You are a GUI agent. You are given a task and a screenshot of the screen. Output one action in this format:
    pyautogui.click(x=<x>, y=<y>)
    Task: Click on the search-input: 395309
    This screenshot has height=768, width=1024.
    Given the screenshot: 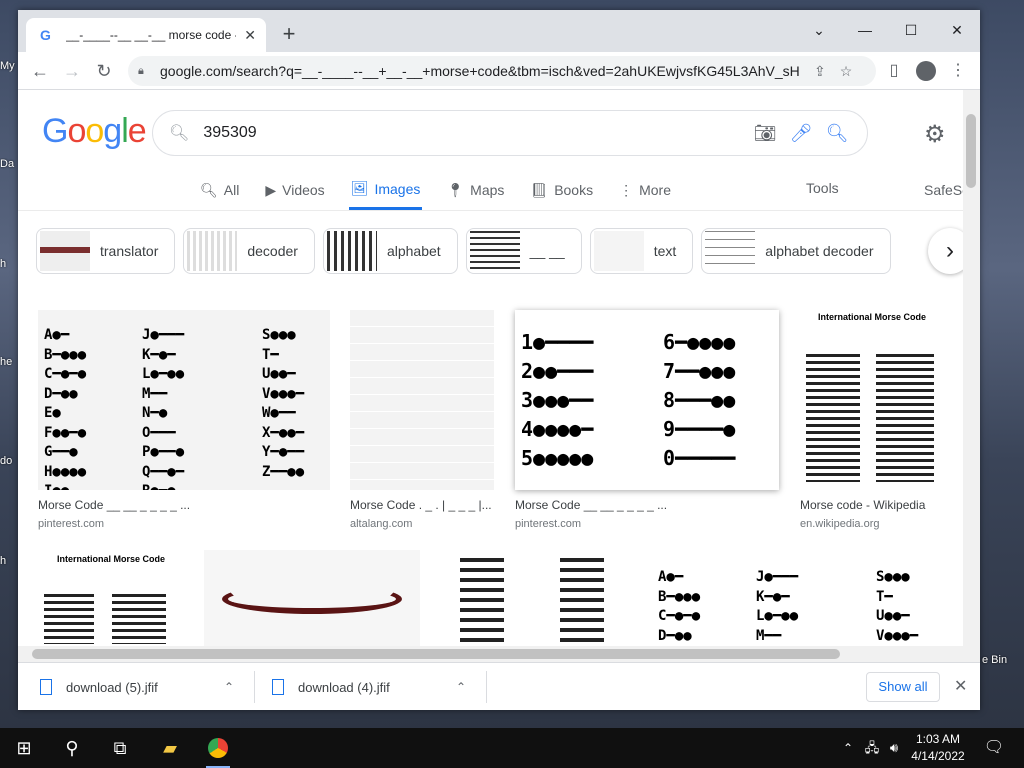 What is the action you would take?
    pyautogui.click(x=475, y=133)
    